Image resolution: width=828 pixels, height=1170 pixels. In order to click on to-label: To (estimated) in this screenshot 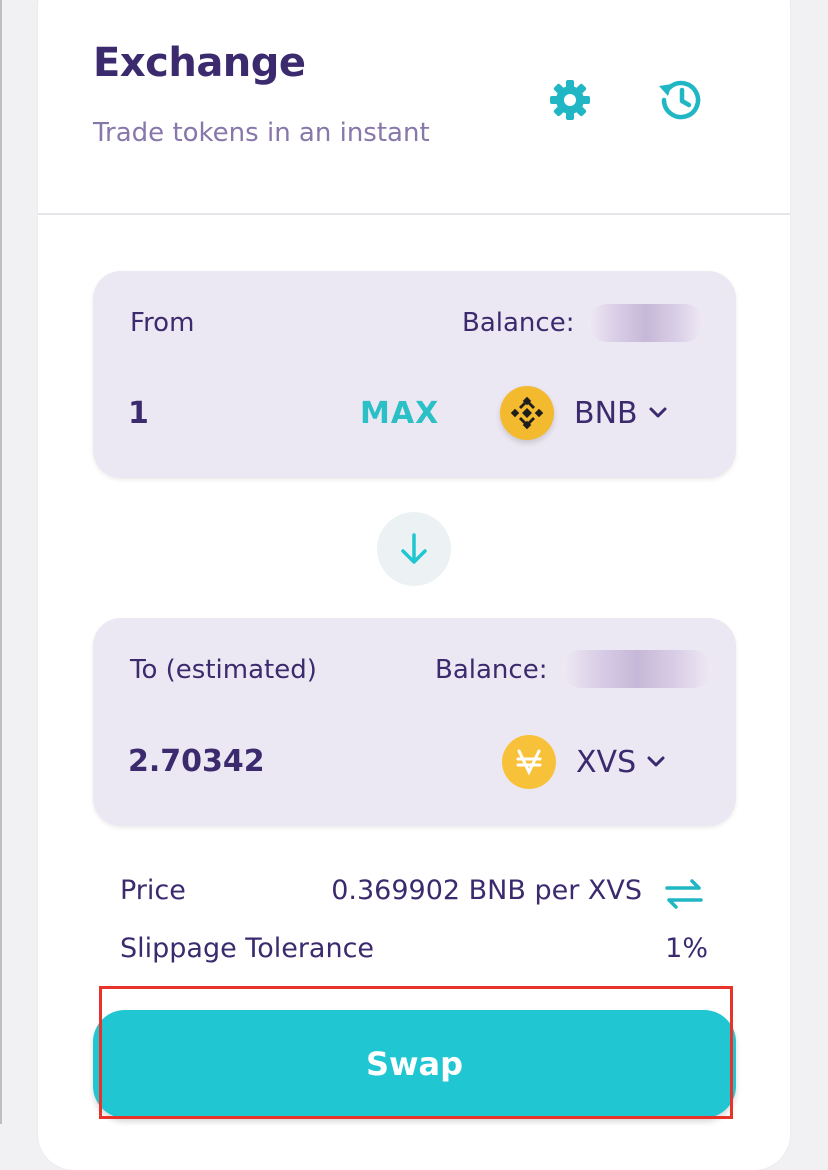, I will do `click(223, 670)`.